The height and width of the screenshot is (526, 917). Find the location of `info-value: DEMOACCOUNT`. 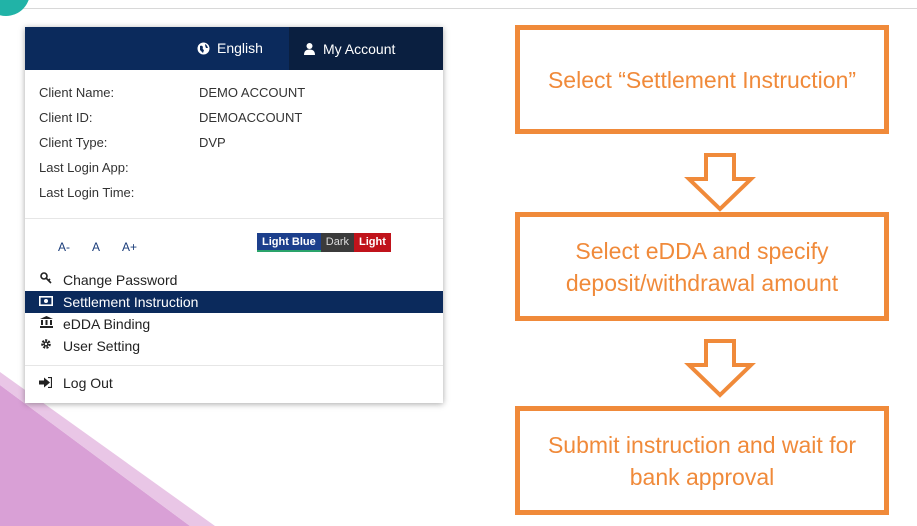

info-value: DEMOACCOUNT is located at coordinates (251, 117).